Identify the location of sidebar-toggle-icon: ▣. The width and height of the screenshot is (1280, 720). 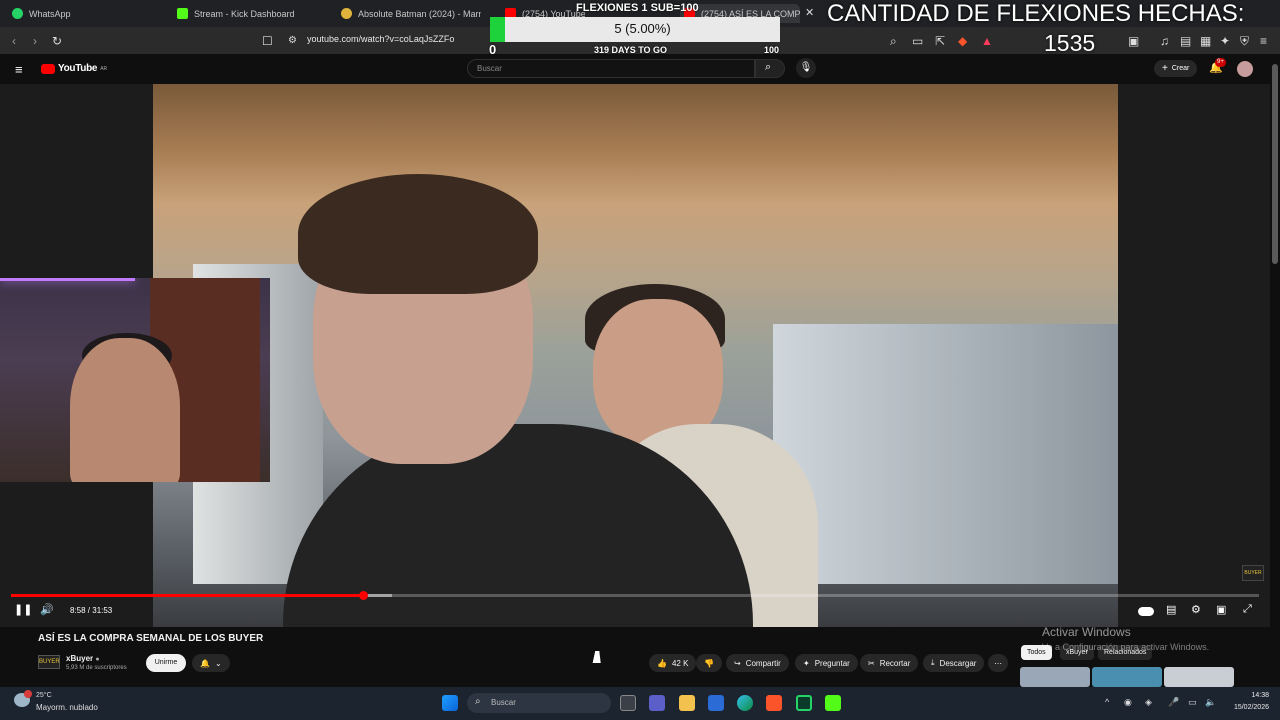
(1133, 41).